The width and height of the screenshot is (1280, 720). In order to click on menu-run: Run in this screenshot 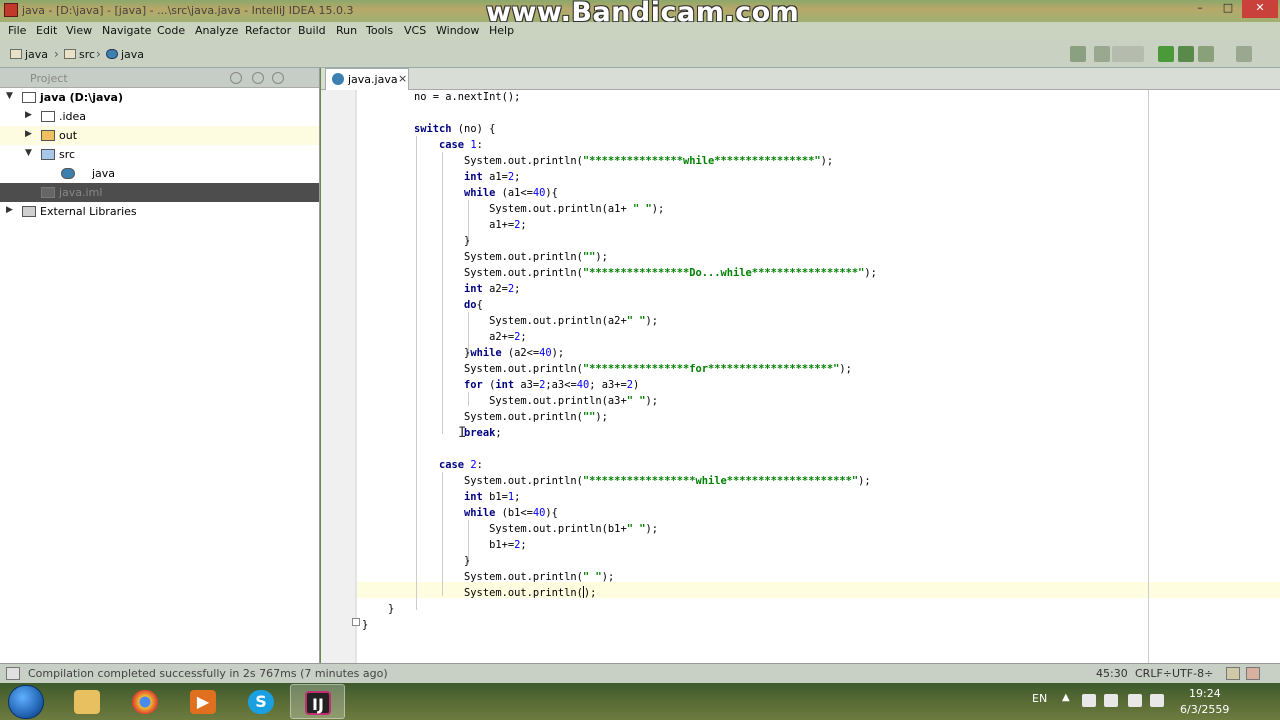, I will do `click(346, 30)`.